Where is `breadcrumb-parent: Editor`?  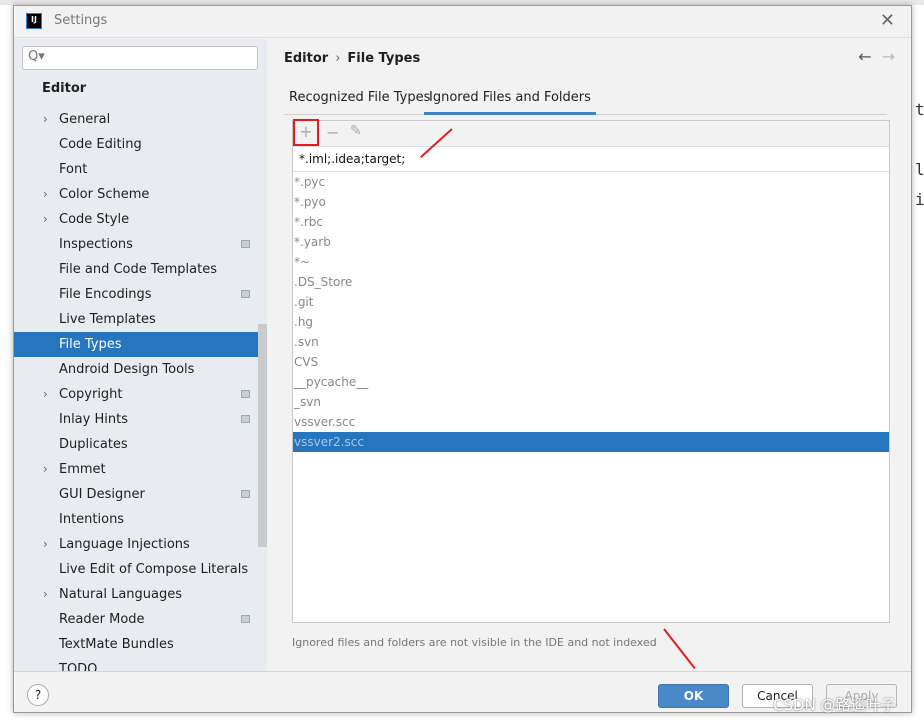
breadcrumb-parent: Editor is located at coordinates (306, 58).